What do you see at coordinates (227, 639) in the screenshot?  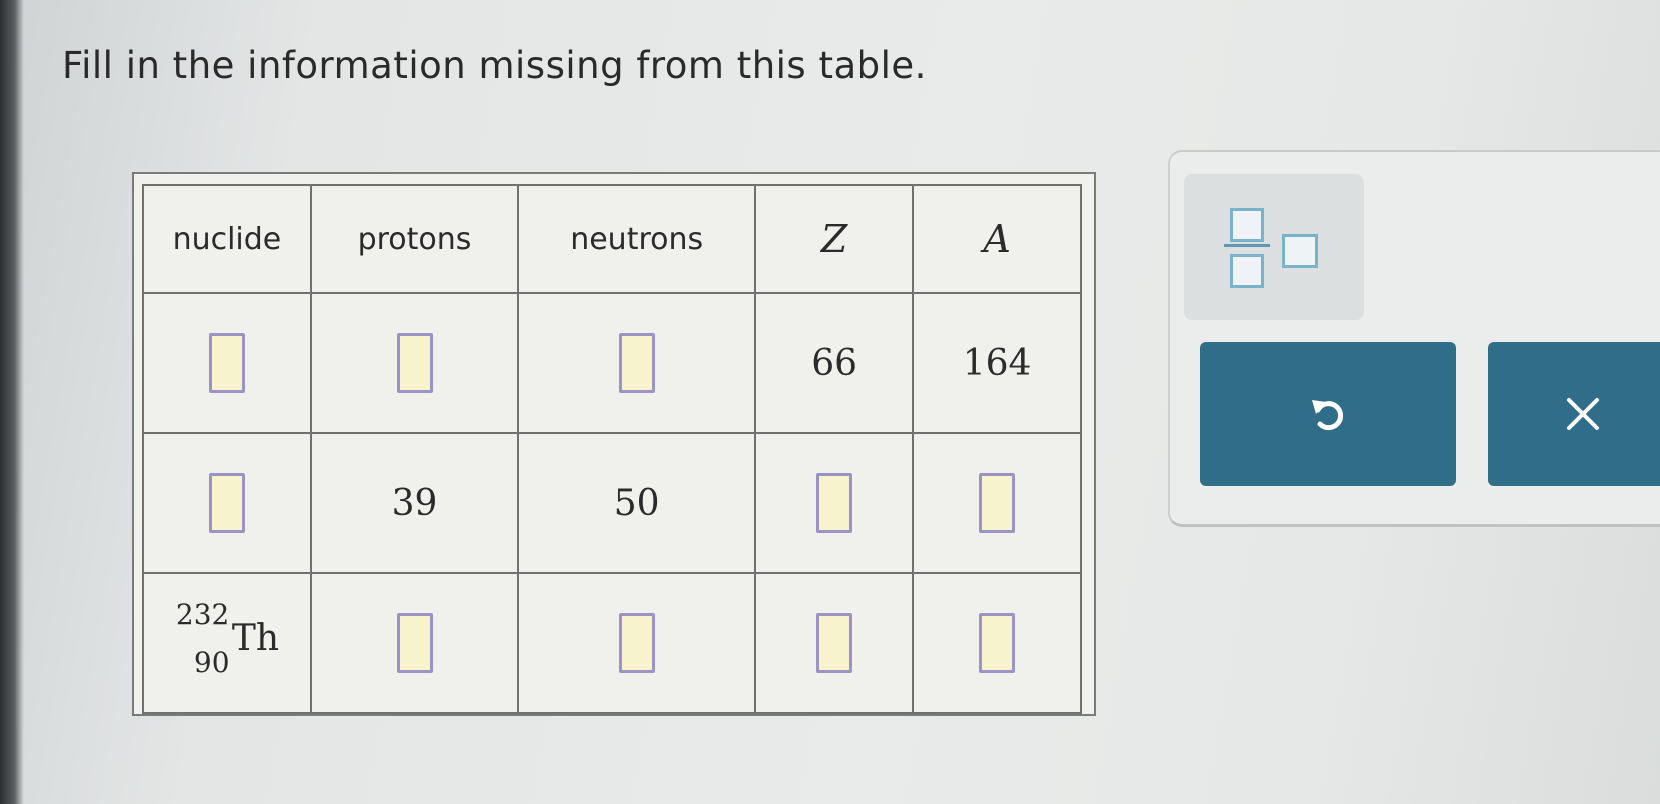 I see `nuclide-symbol: 232 90 Th` at bounding box center [227, 639].